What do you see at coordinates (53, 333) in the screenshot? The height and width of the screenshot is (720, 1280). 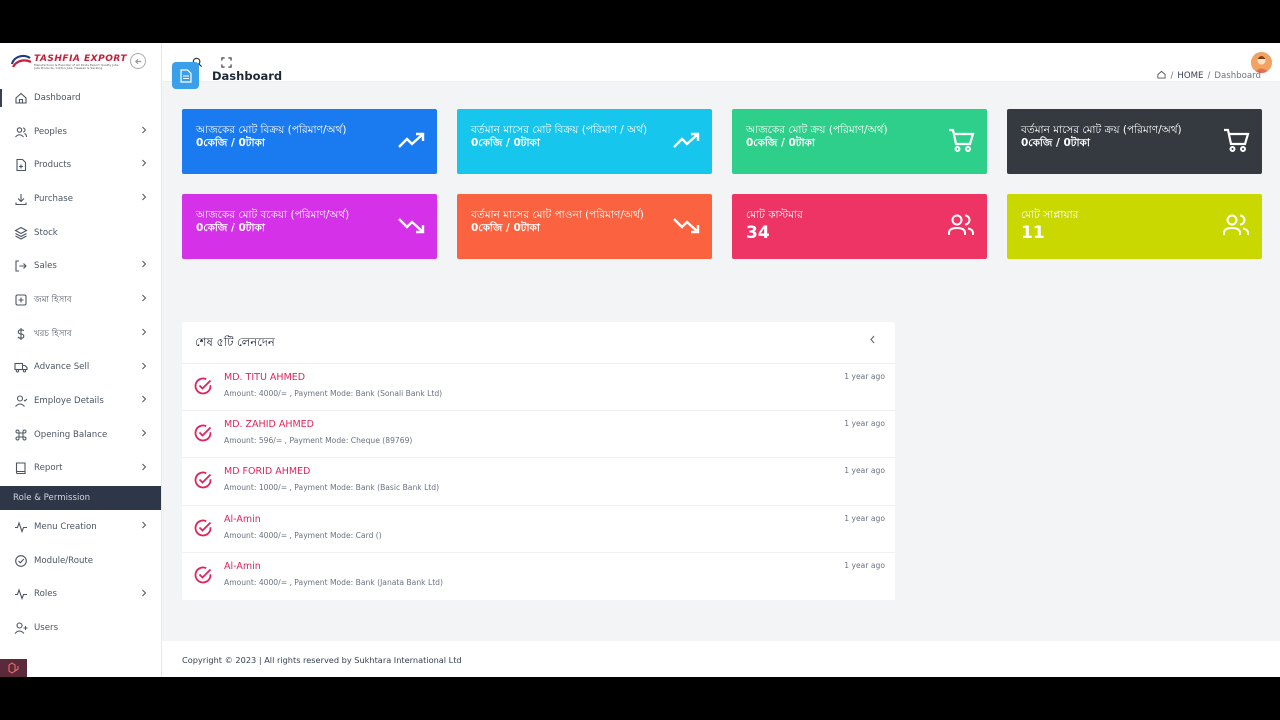 I see `sidebar-item-label: খরচ হিসাব` at bounding box center [53, 333].